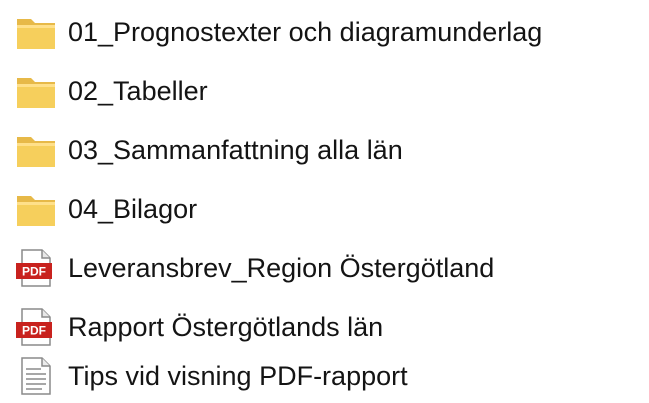 This screenshot has height=403, width=649. I want to click on item-name: 04_Bilagor, so click(133, 208).